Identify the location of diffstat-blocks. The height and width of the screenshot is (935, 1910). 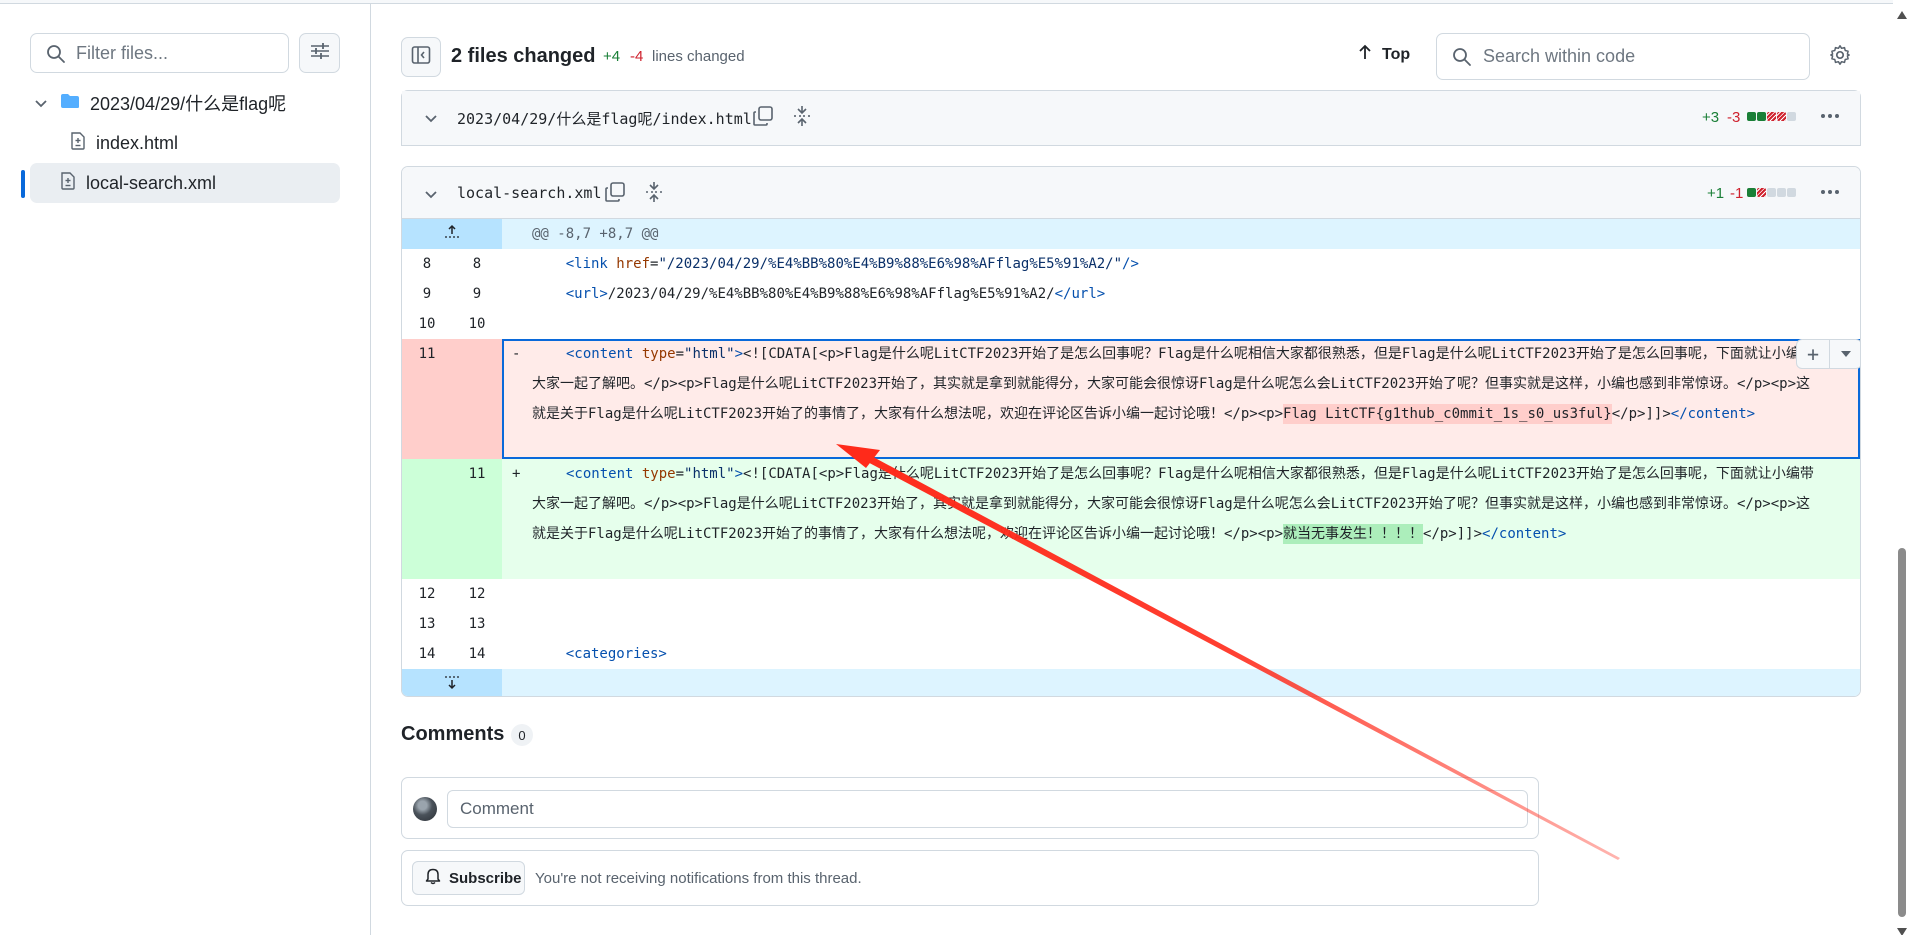
(1771, 116).